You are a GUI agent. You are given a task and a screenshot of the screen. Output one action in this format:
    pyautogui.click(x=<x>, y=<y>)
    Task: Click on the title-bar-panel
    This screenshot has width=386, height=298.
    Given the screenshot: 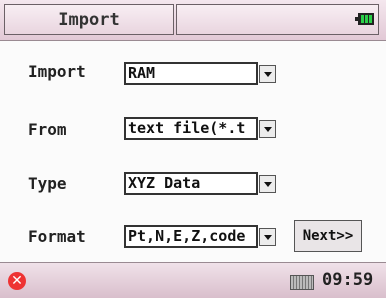 What is the action you would take?
    pyautogui.click(x=277, y=19)
    